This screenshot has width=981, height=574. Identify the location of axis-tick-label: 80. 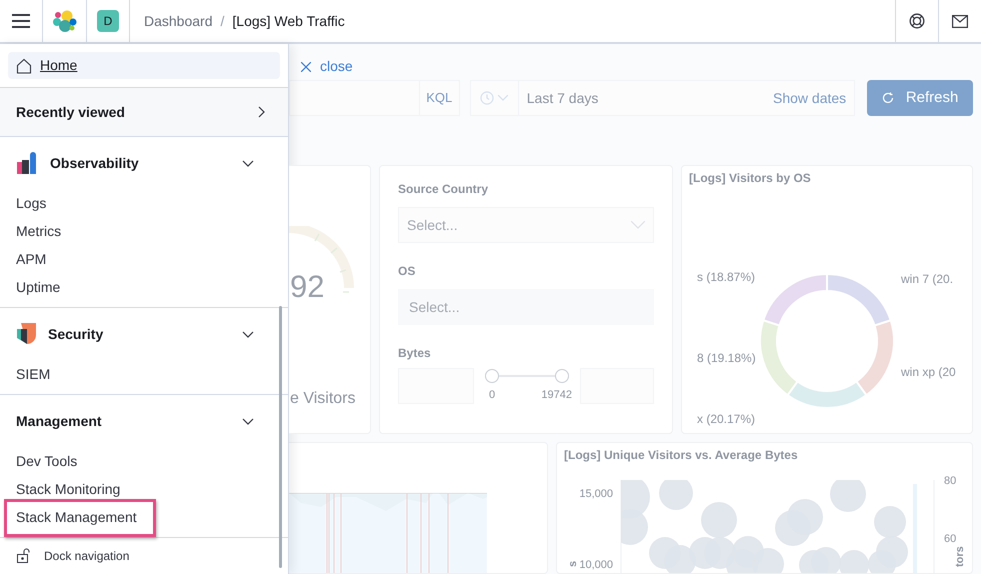
(950, 481).